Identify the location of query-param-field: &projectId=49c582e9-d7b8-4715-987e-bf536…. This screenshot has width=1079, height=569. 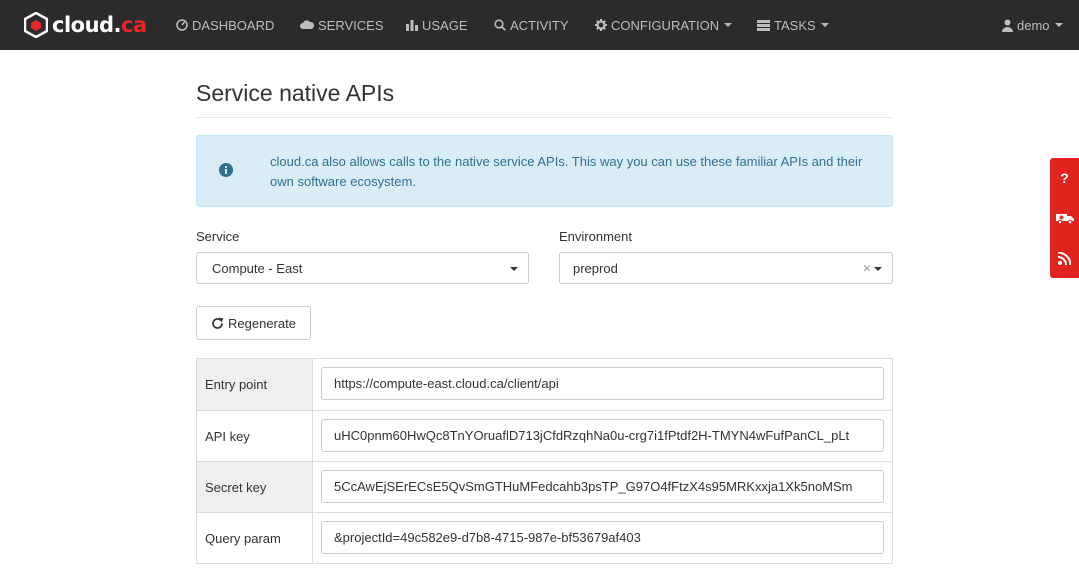
(602, 537).